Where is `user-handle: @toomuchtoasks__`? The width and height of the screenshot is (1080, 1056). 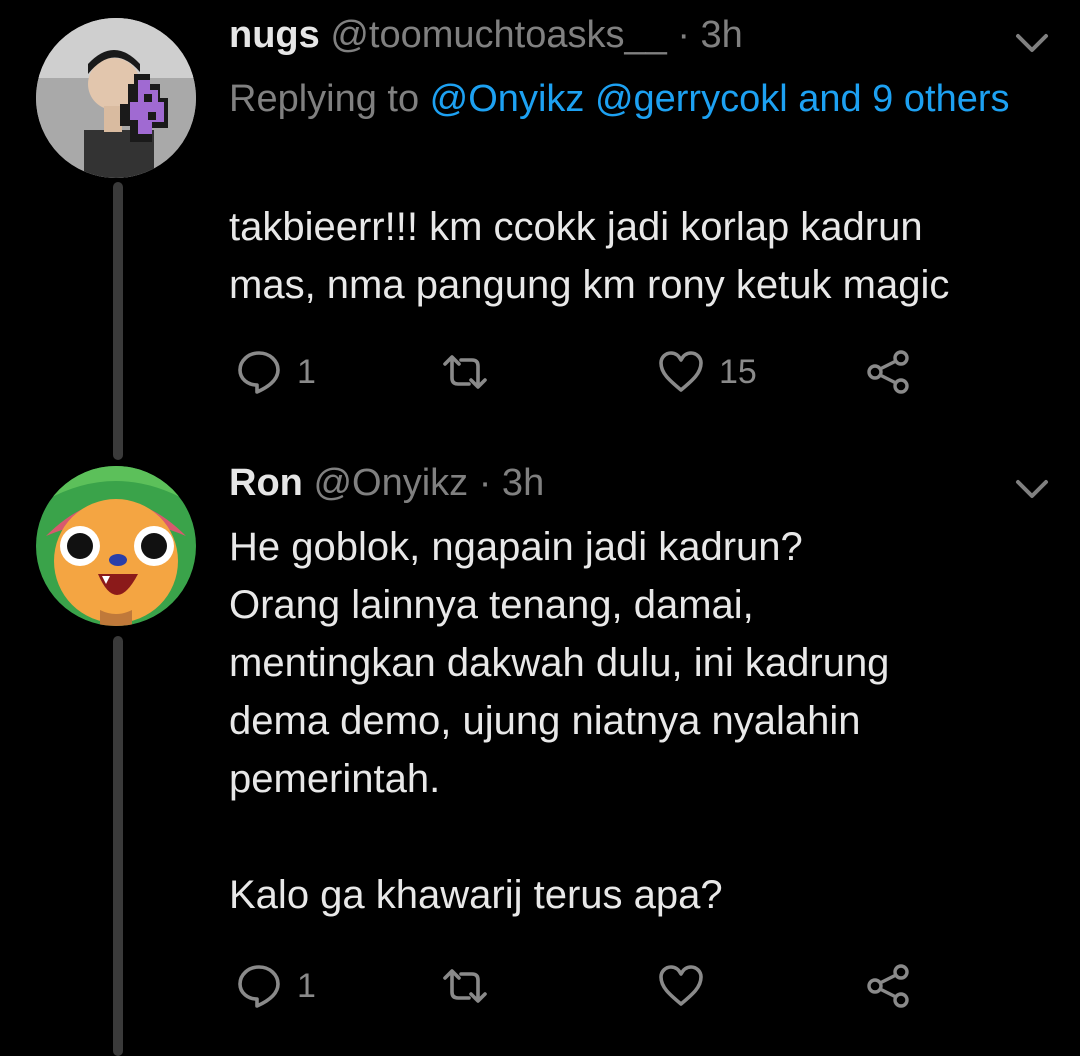
user-handle: @toomuchtoasks__ is located at coordinates (498, 35).